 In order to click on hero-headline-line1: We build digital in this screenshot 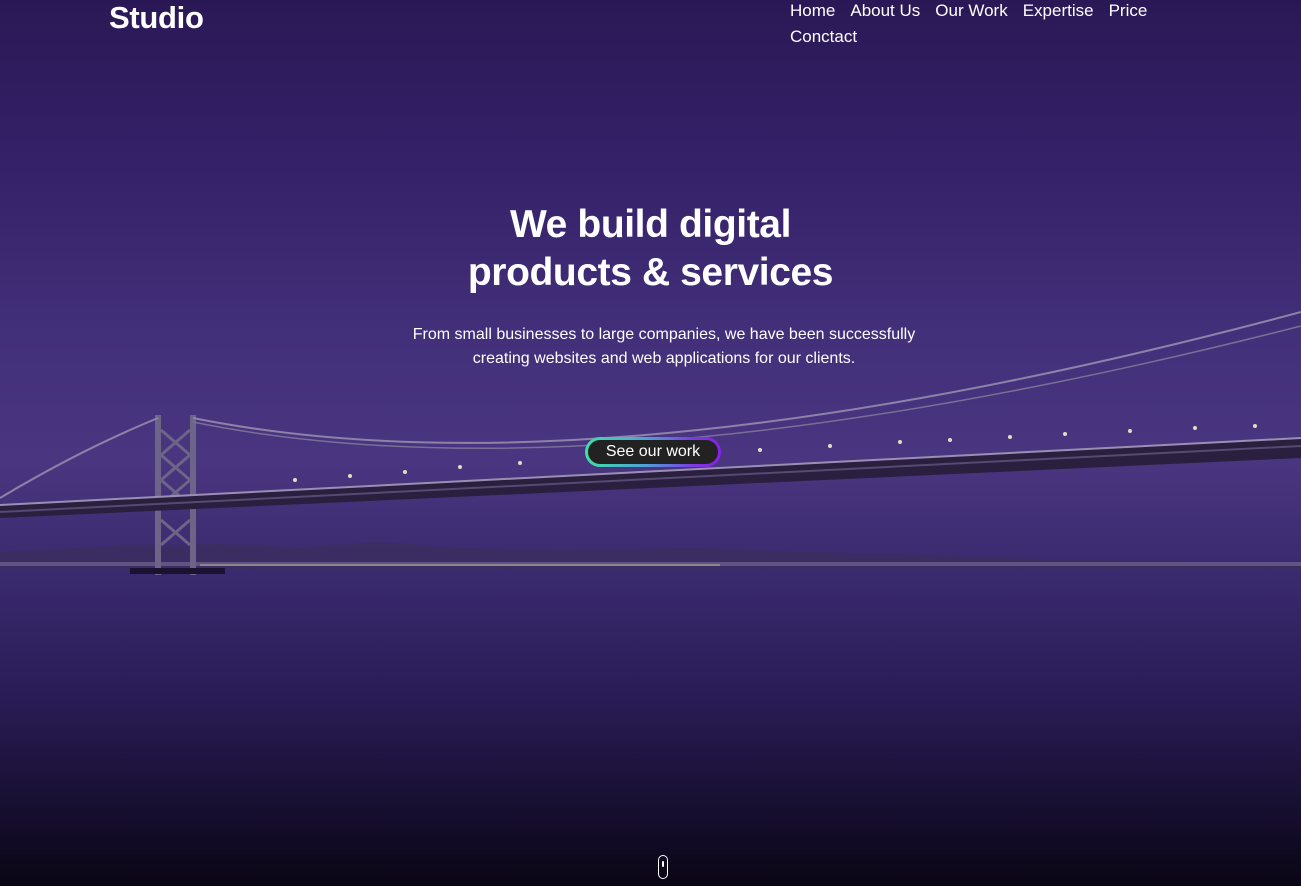, I will do `click(650, 224)`.